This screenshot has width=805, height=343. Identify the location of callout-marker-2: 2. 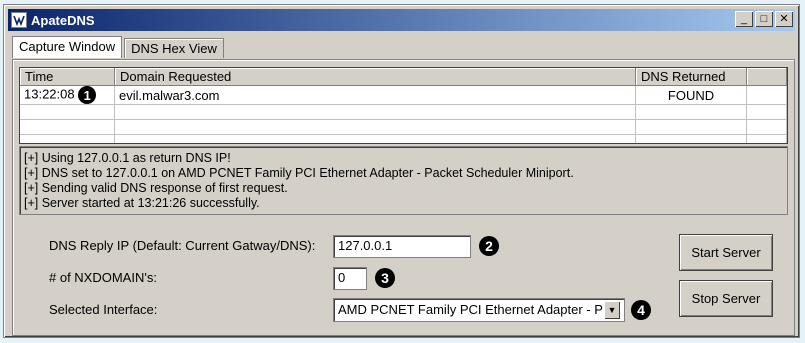
(489, 246).